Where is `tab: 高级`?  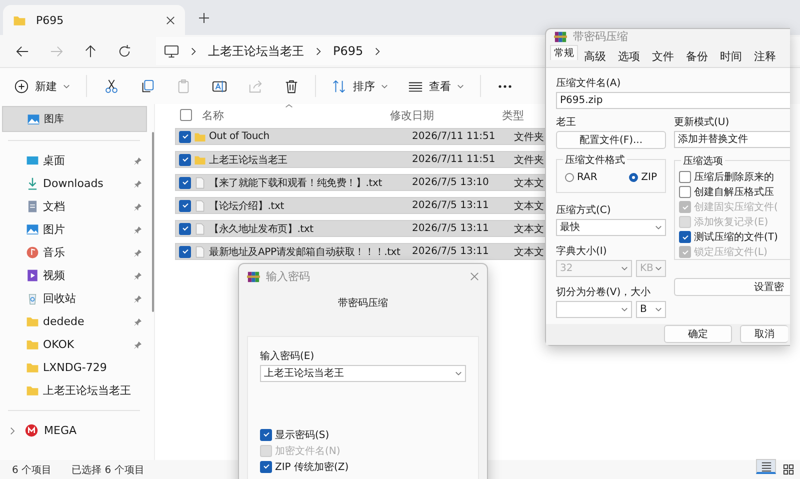
tab: 高级 is located at coordinates (595, 55).